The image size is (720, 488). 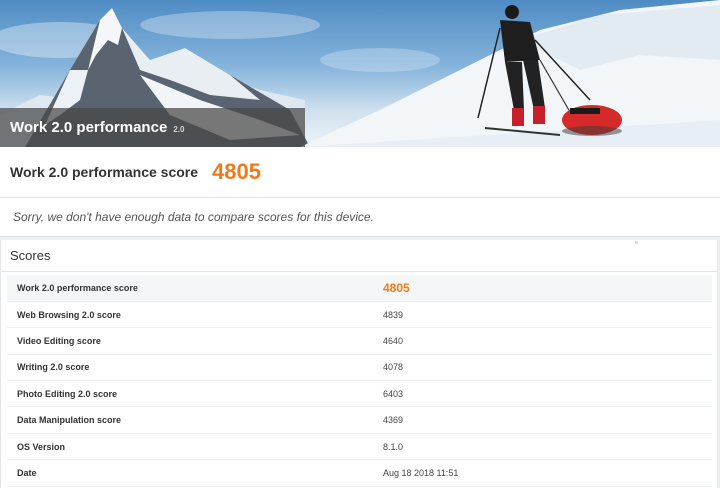 I want to click on banner-title: Work 2.0 performance, so click(x=89, y=127).